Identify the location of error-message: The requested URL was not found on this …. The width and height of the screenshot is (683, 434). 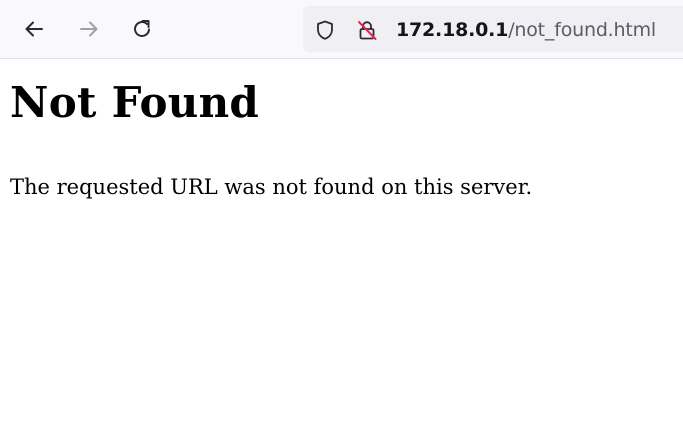
(271, 187).